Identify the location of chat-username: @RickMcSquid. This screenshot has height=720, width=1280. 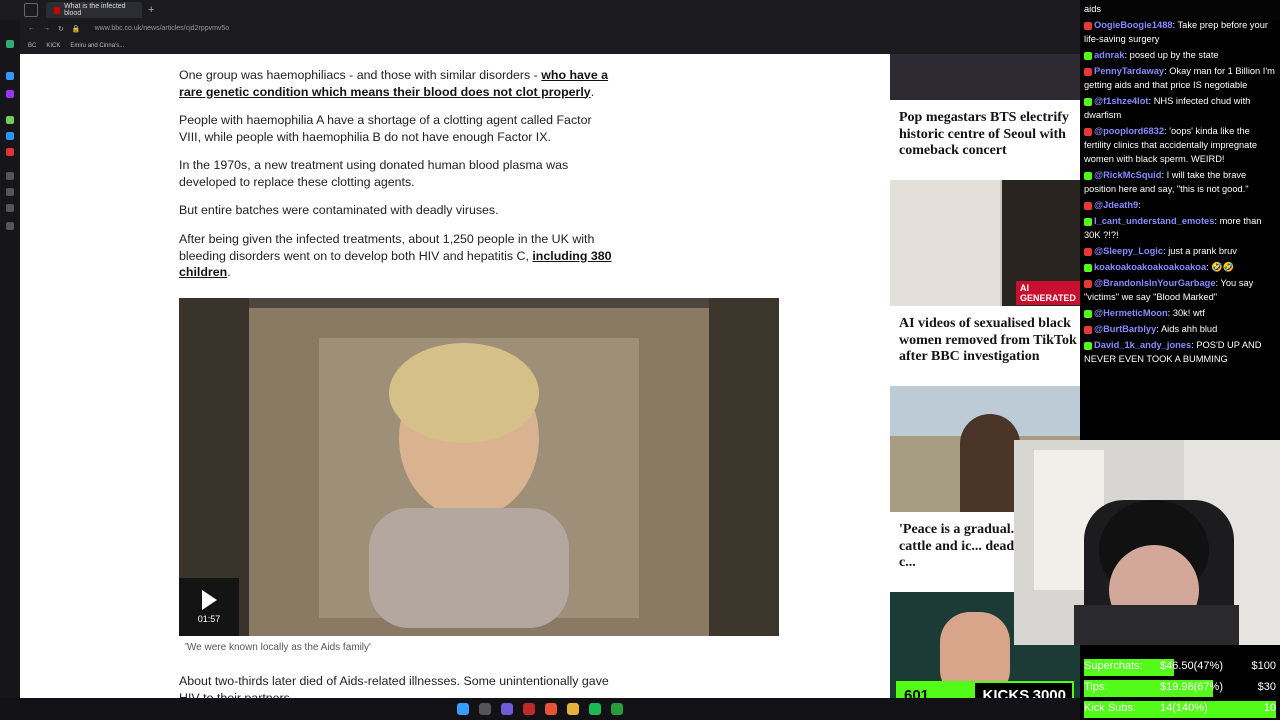
(1127, 175).